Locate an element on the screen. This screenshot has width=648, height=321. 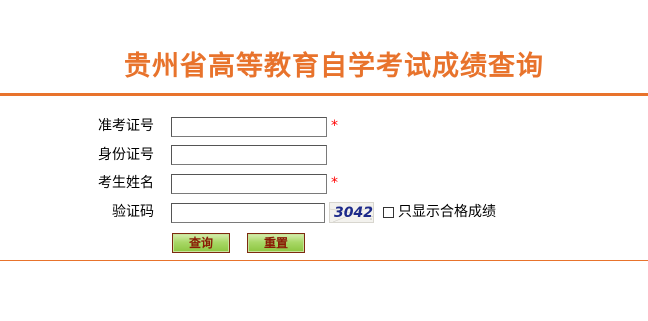
captcha-image: 3042 is located at coordinates (351, 212).